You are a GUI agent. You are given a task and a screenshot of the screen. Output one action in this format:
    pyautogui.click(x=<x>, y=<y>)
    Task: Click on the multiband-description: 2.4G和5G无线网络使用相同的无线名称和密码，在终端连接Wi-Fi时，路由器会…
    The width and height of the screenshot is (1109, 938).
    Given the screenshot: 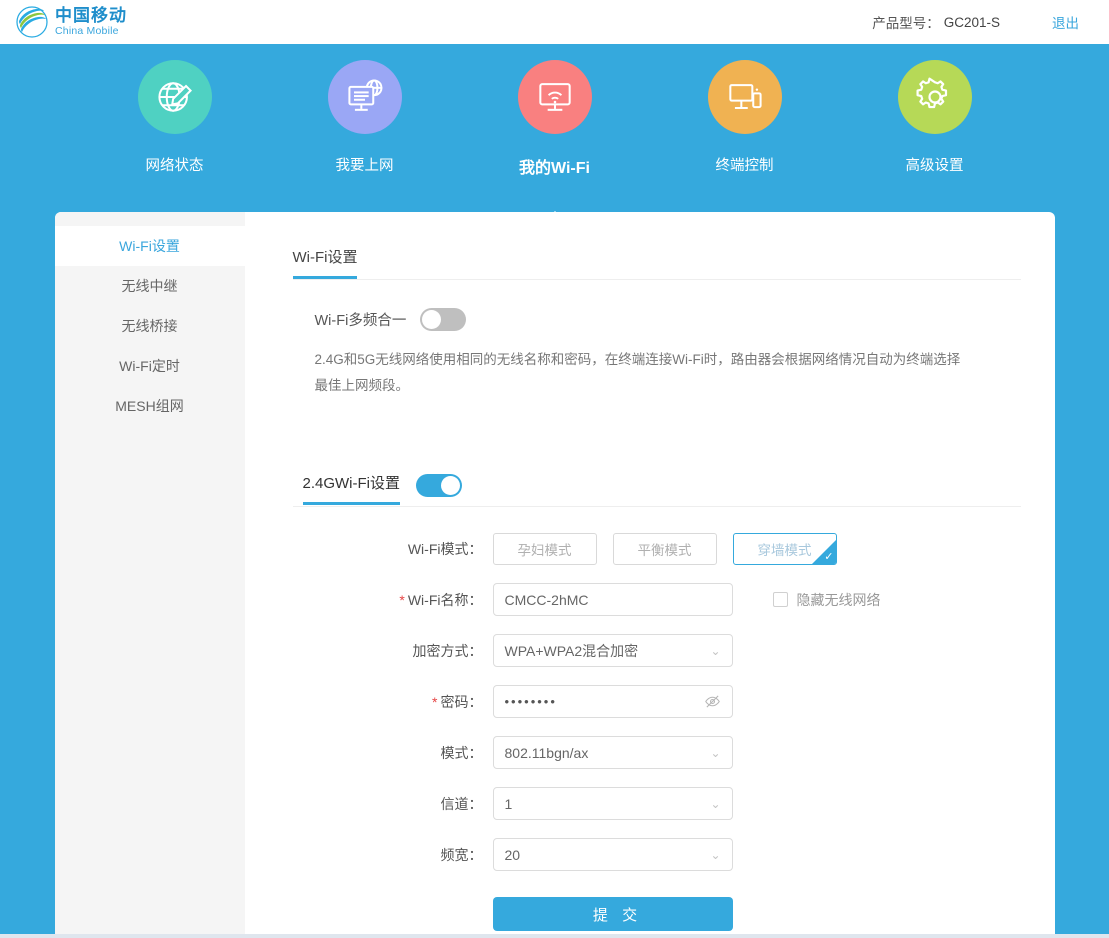 What is the action you would take?
    pyautogui.click(x=637, y=372)
    